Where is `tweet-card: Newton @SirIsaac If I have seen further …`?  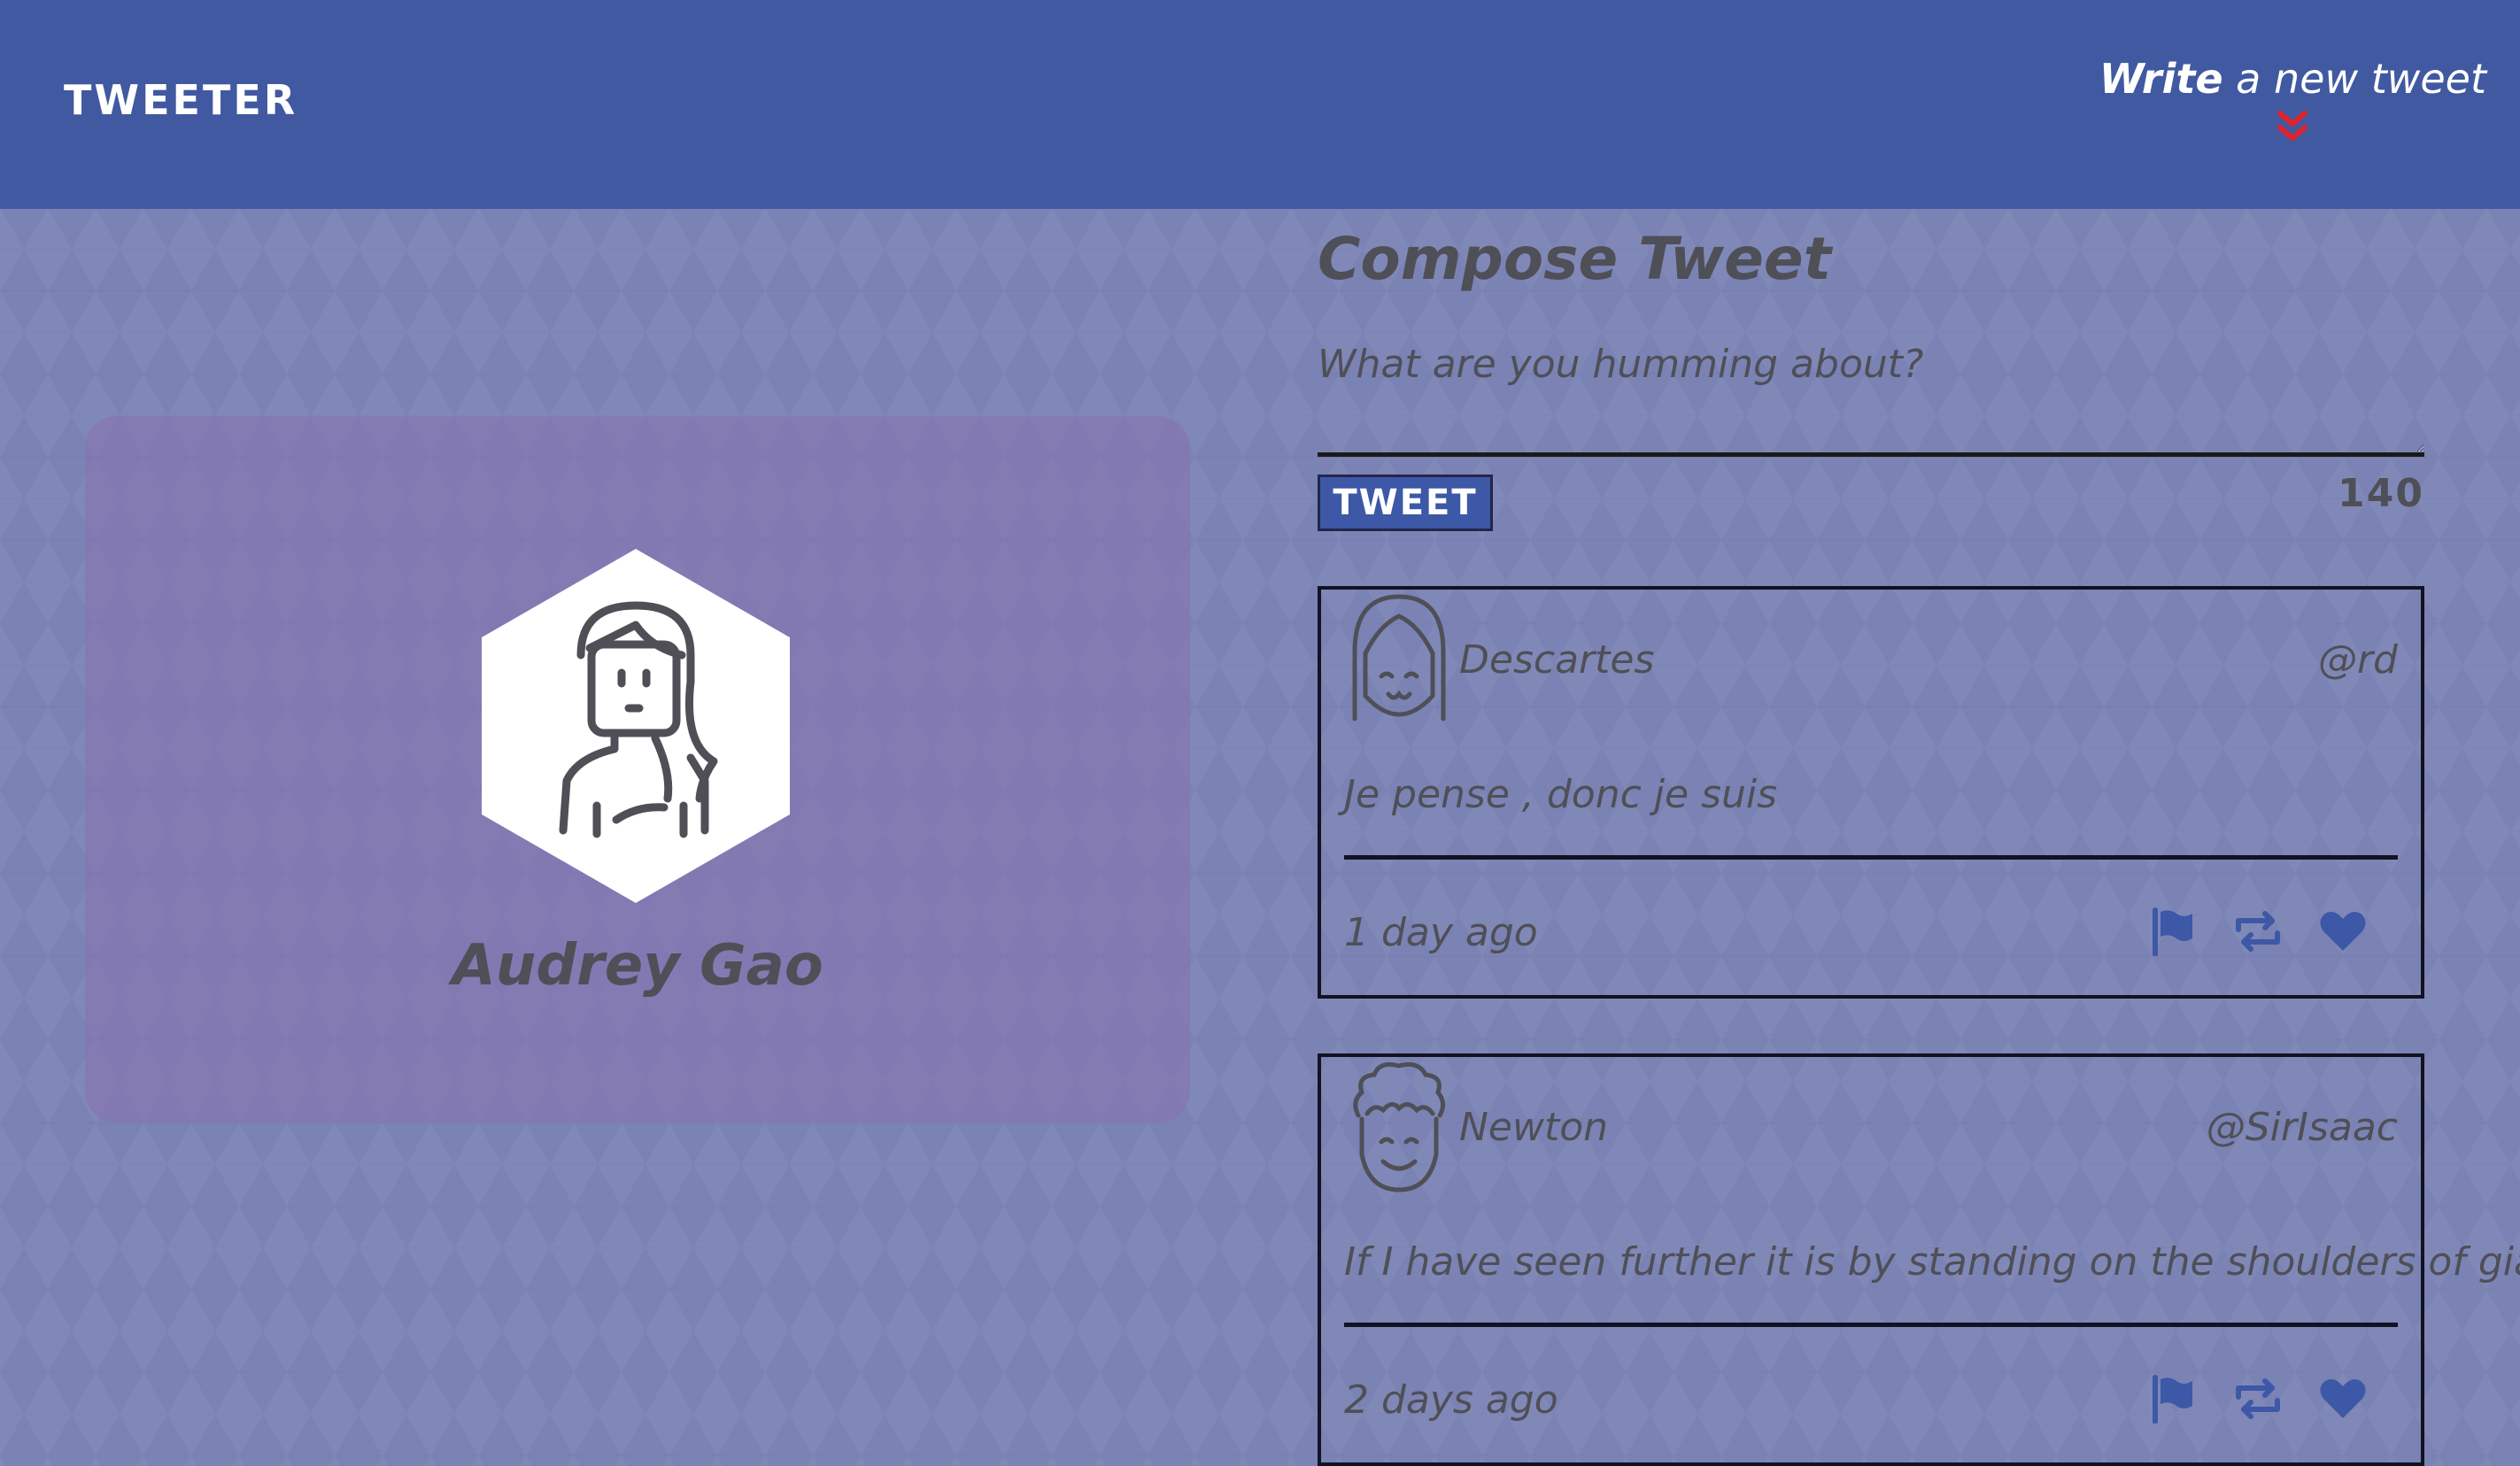
tweet-card: Newton @SirIsaac If I have seen further … is located at coordinates (1919, 1259).